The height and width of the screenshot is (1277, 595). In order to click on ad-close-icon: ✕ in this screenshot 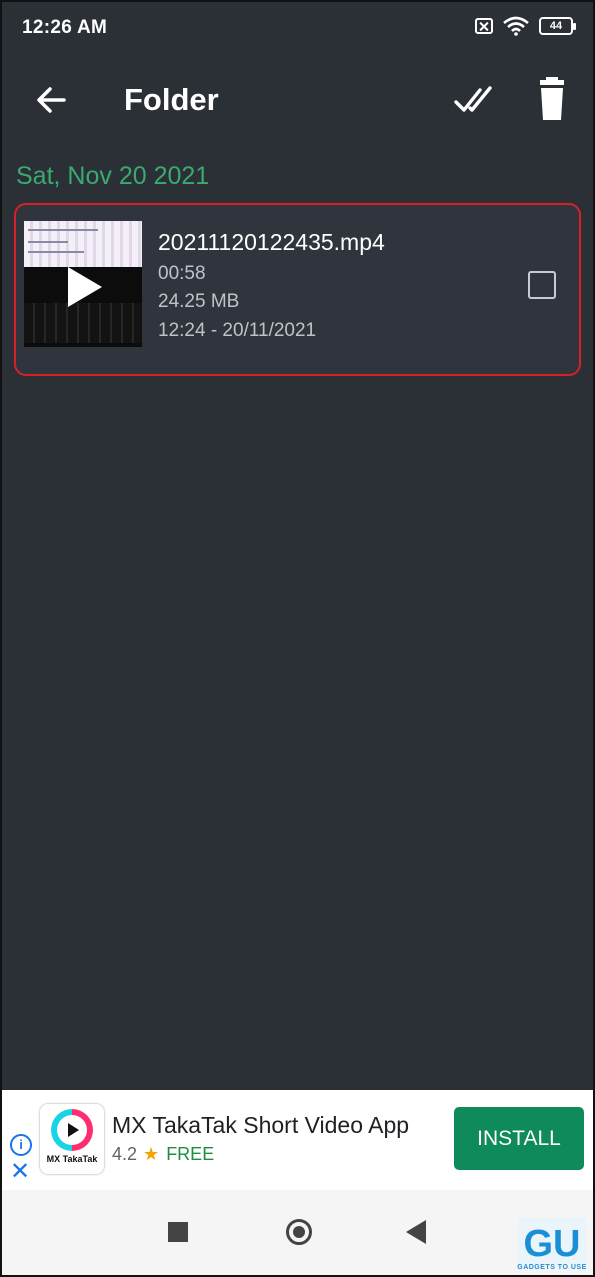, I will do `click(20, 1172)`.